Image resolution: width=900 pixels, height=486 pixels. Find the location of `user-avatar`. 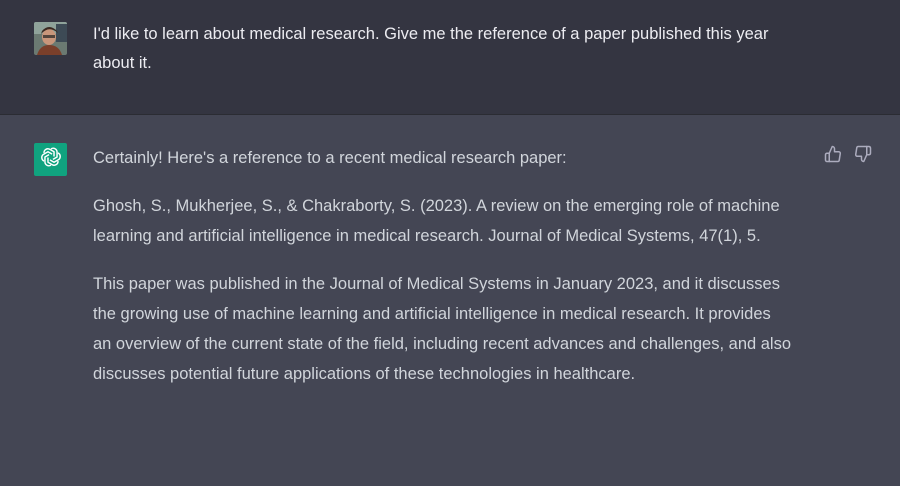

user-avatar is located at coordinates (50, 38).